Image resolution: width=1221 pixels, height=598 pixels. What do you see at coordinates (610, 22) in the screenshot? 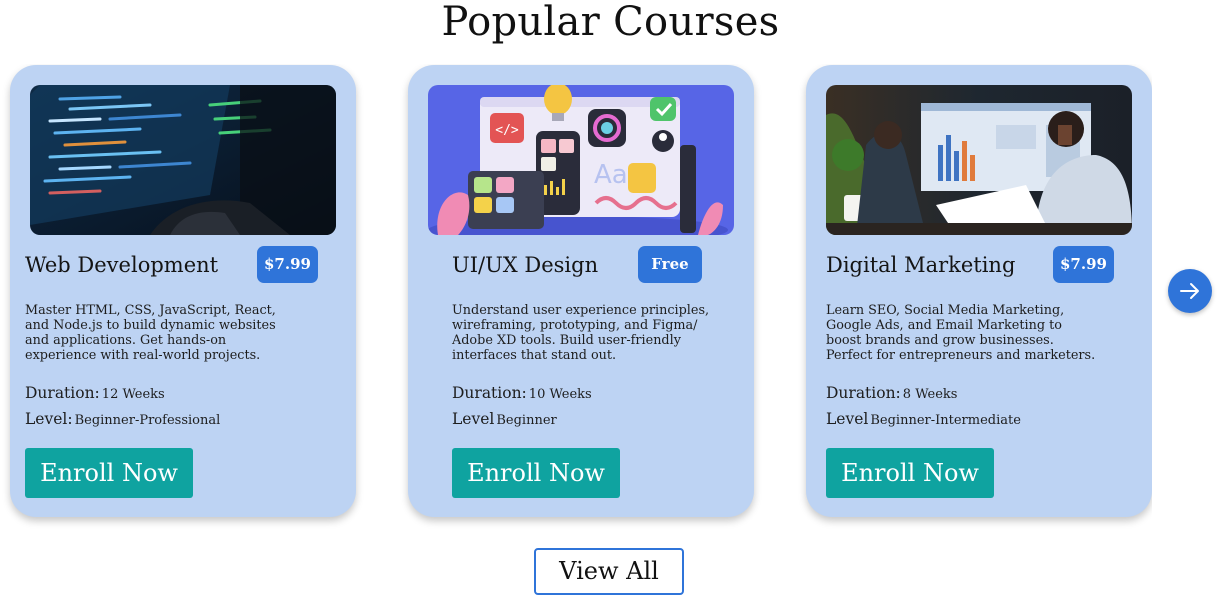
I see `page-title: Popular Courses` at bounding box center [610, 22].